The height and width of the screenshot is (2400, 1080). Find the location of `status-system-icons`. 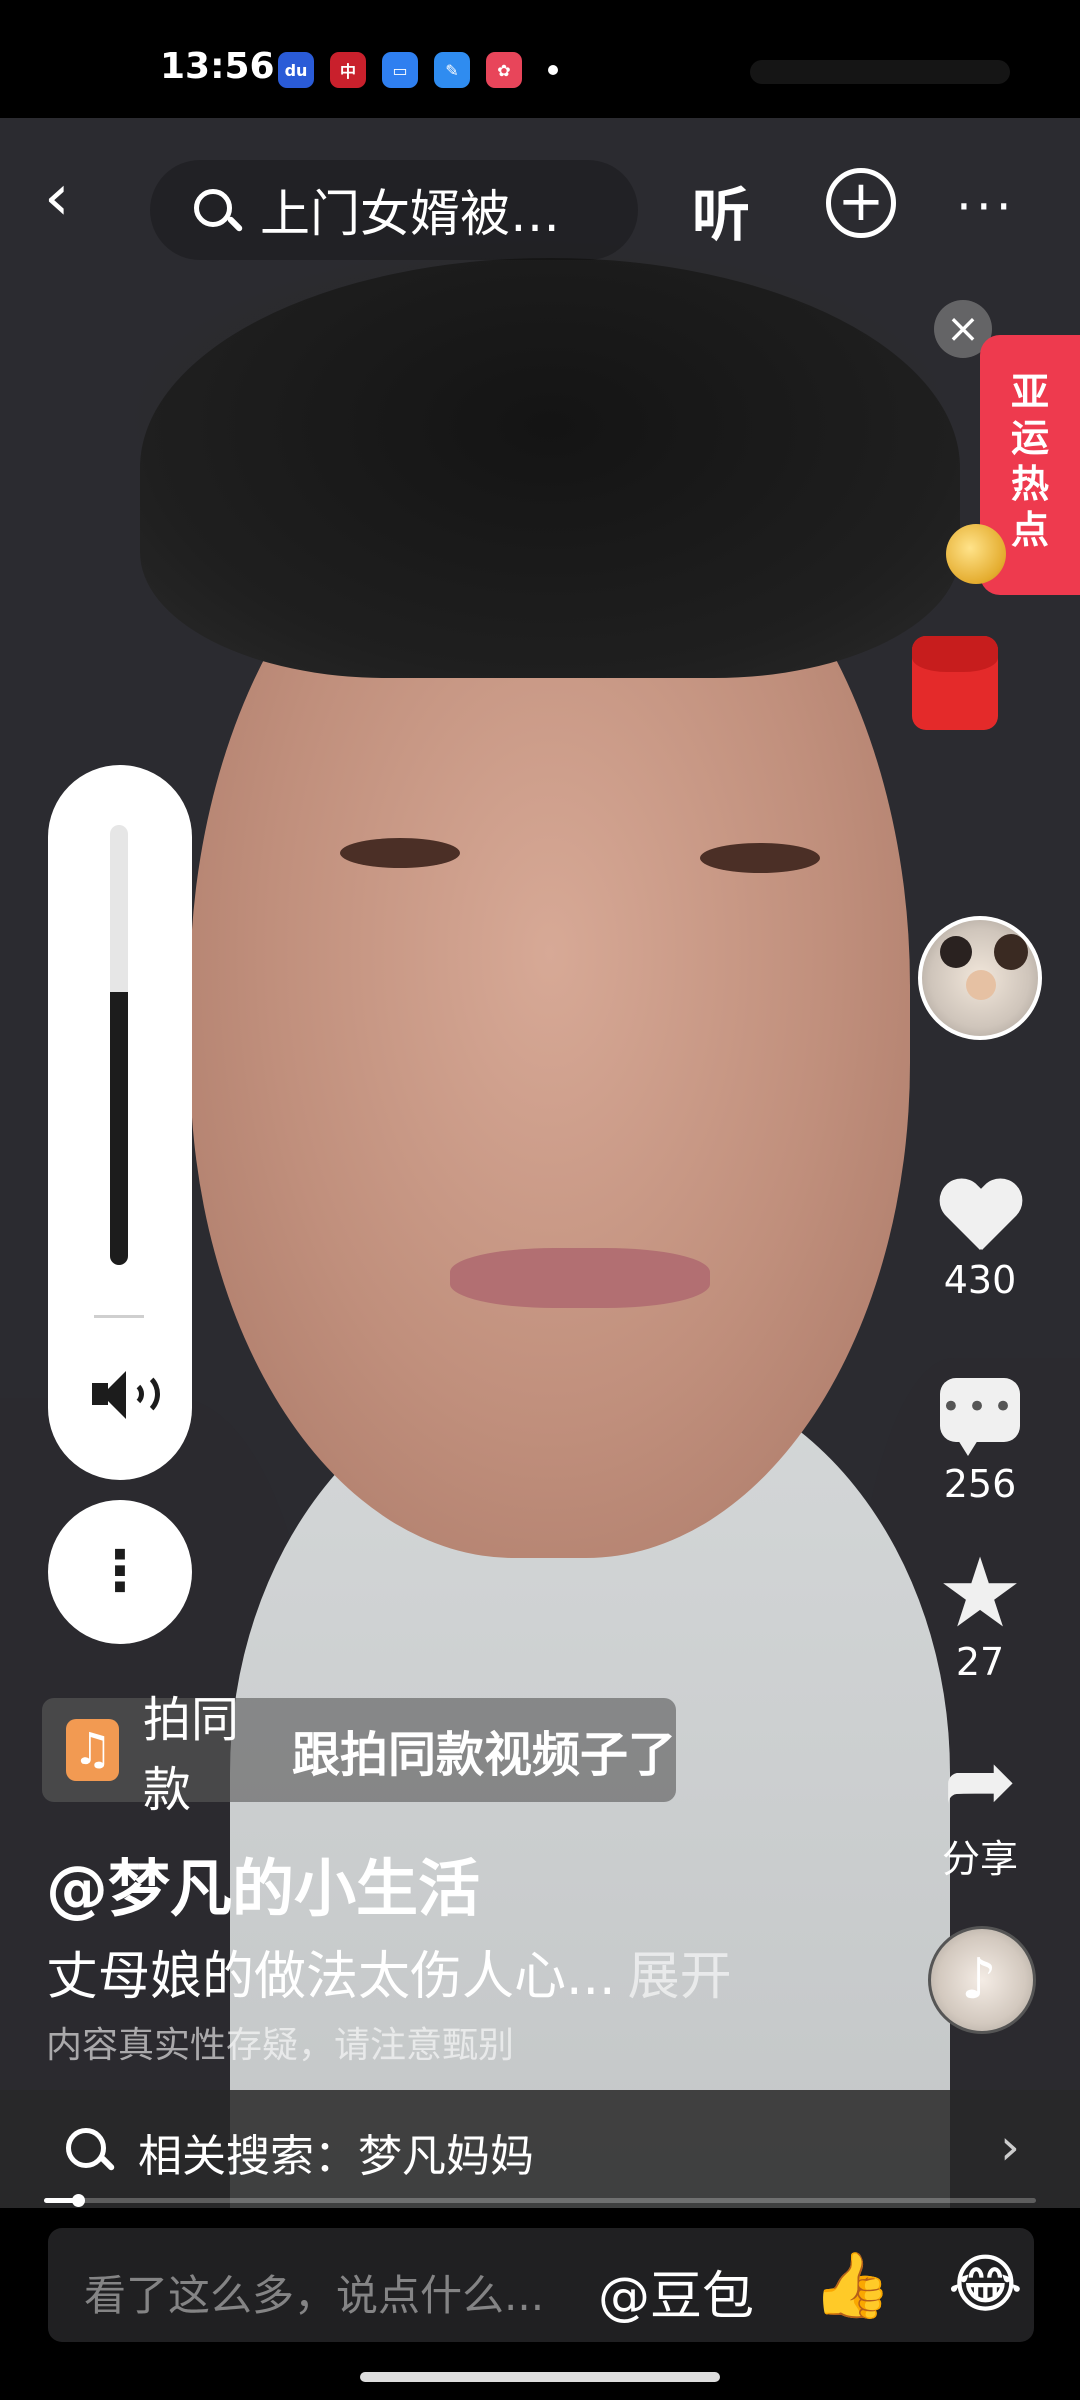

status-system-icons is located at coordinates (880, 72).